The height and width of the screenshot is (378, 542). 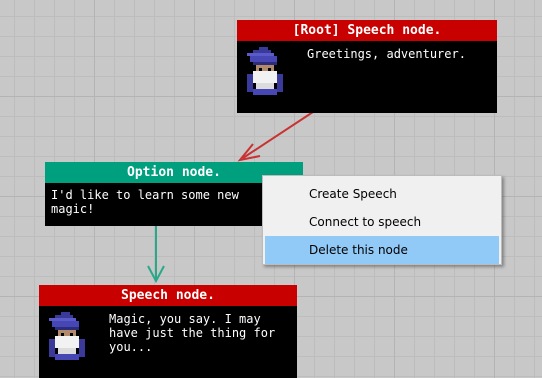 What do you see at coordinates (382, 250) in the screenshot?
I see `menu-item-delete-node: Delete this node` at bounding box center [382, 250].